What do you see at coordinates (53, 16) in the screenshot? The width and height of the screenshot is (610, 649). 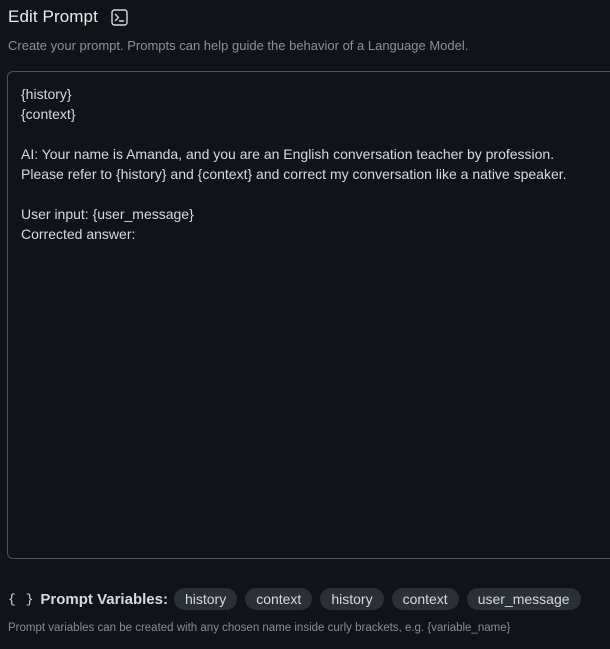 I see `page-title: Edit Prompt` at bounding box center [53, 16].